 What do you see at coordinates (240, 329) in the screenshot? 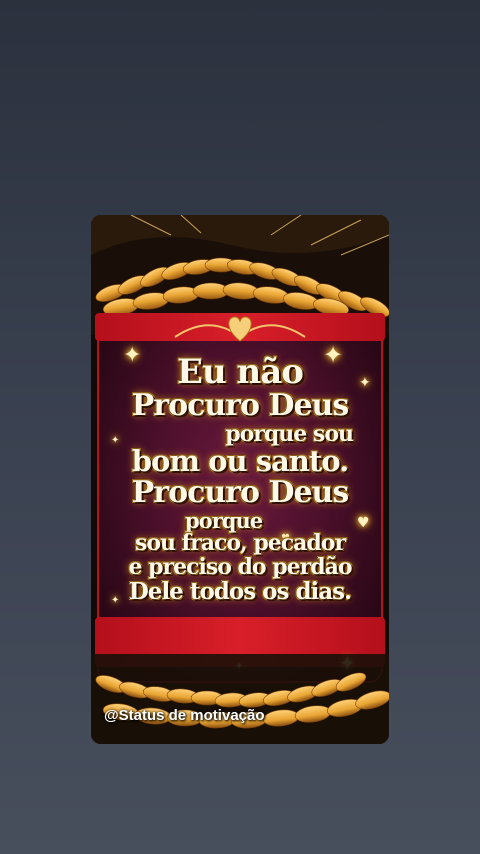
I see `heart-ornament-icon` at bounding box center [240, 329].